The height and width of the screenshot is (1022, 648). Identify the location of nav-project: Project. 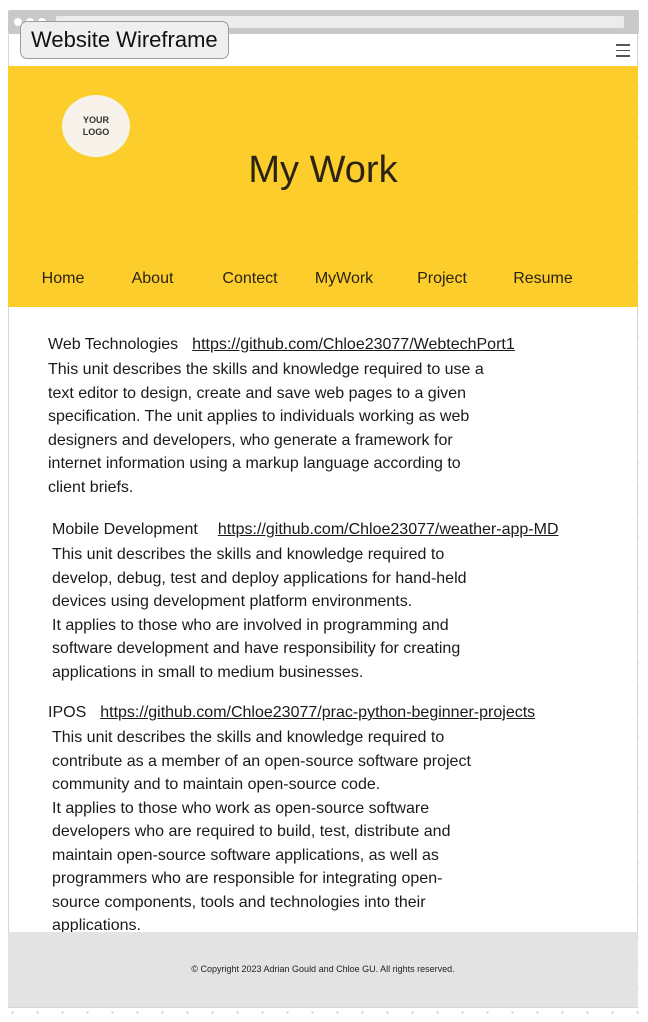
(442, 279).